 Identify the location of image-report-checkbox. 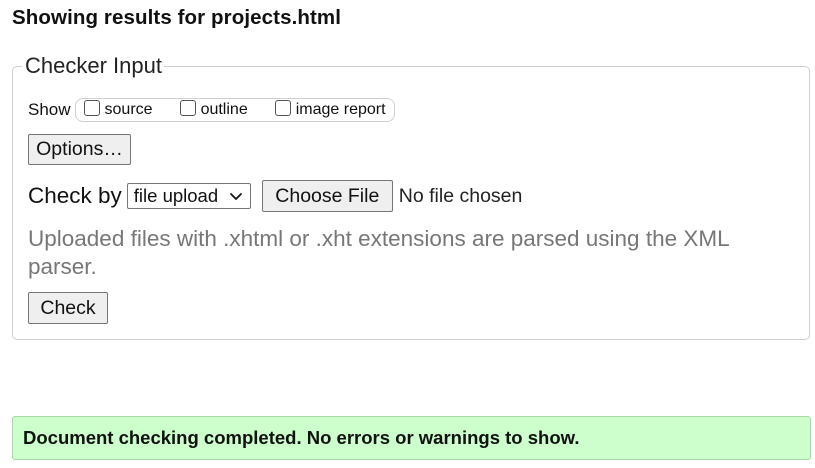
(282, 108).